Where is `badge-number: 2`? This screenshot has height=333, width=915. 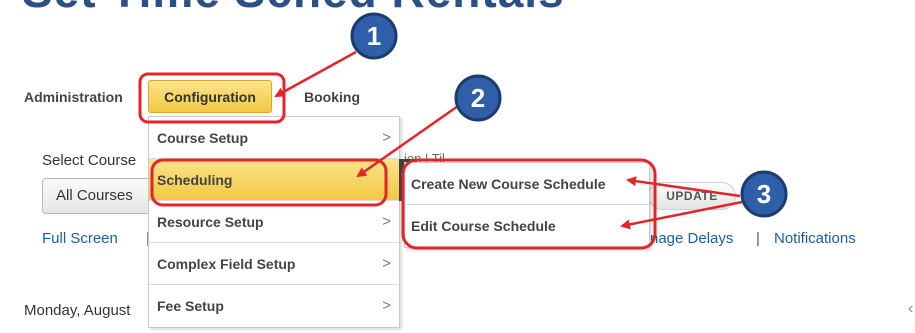 badge-number: 2 is located at coordinates (478, 98).